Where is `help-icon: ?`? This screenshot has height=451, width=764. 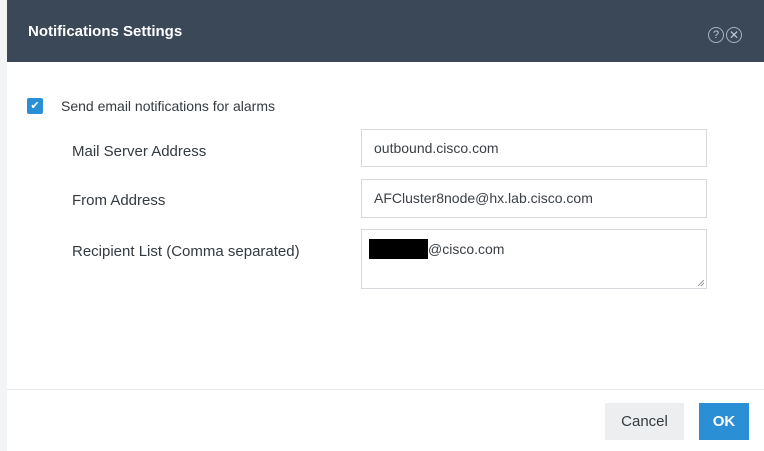 help-icon: ? is located at coordinates (716, 35).